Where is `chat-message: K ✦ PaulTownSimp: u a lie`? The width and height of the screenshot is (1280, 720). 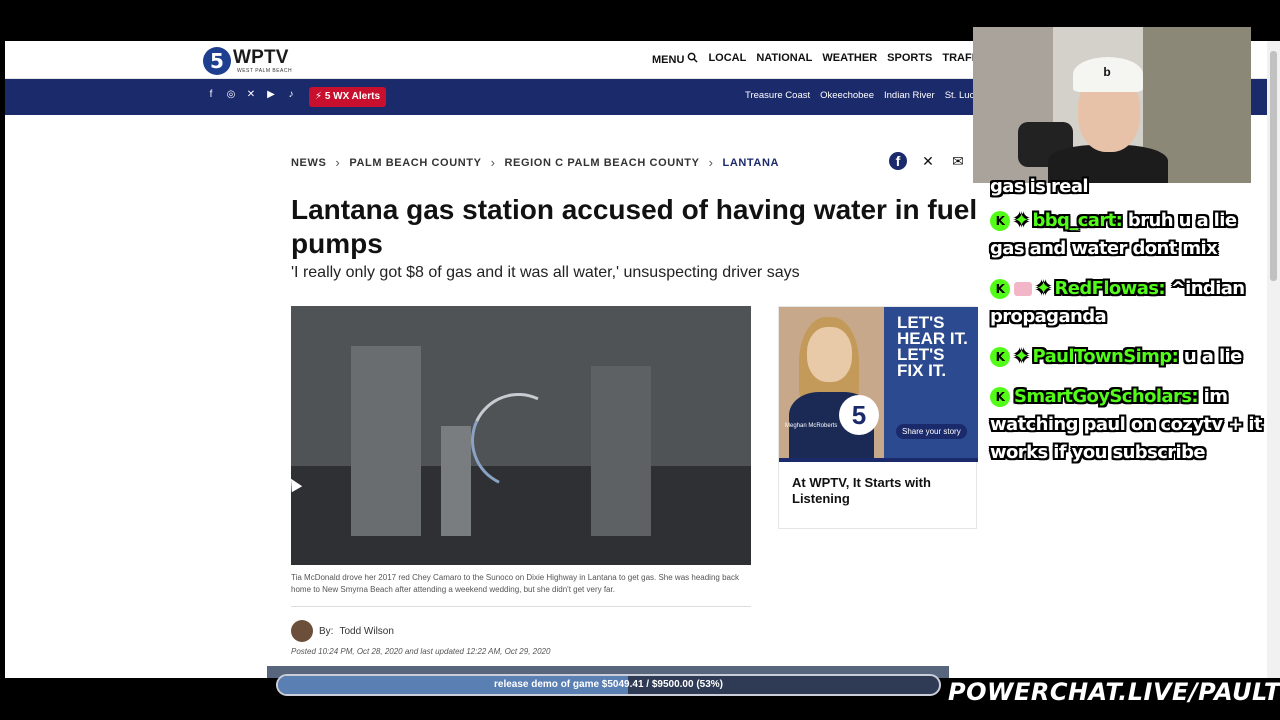
chat-message: K ✦ PaulTownSimp: u a lie is located at coordinates (1126, 357).